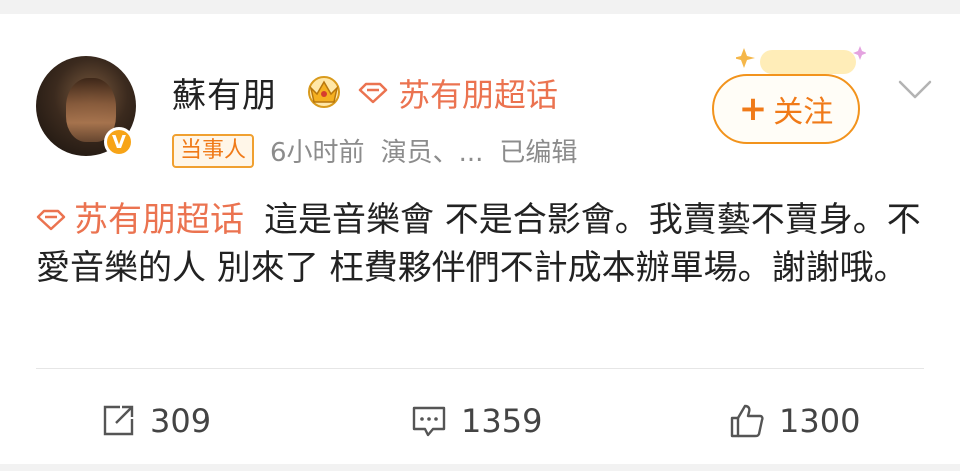 The width and height of the screenshot is (960, 471). I want to click on like-button: 1300, so click(794, 421).